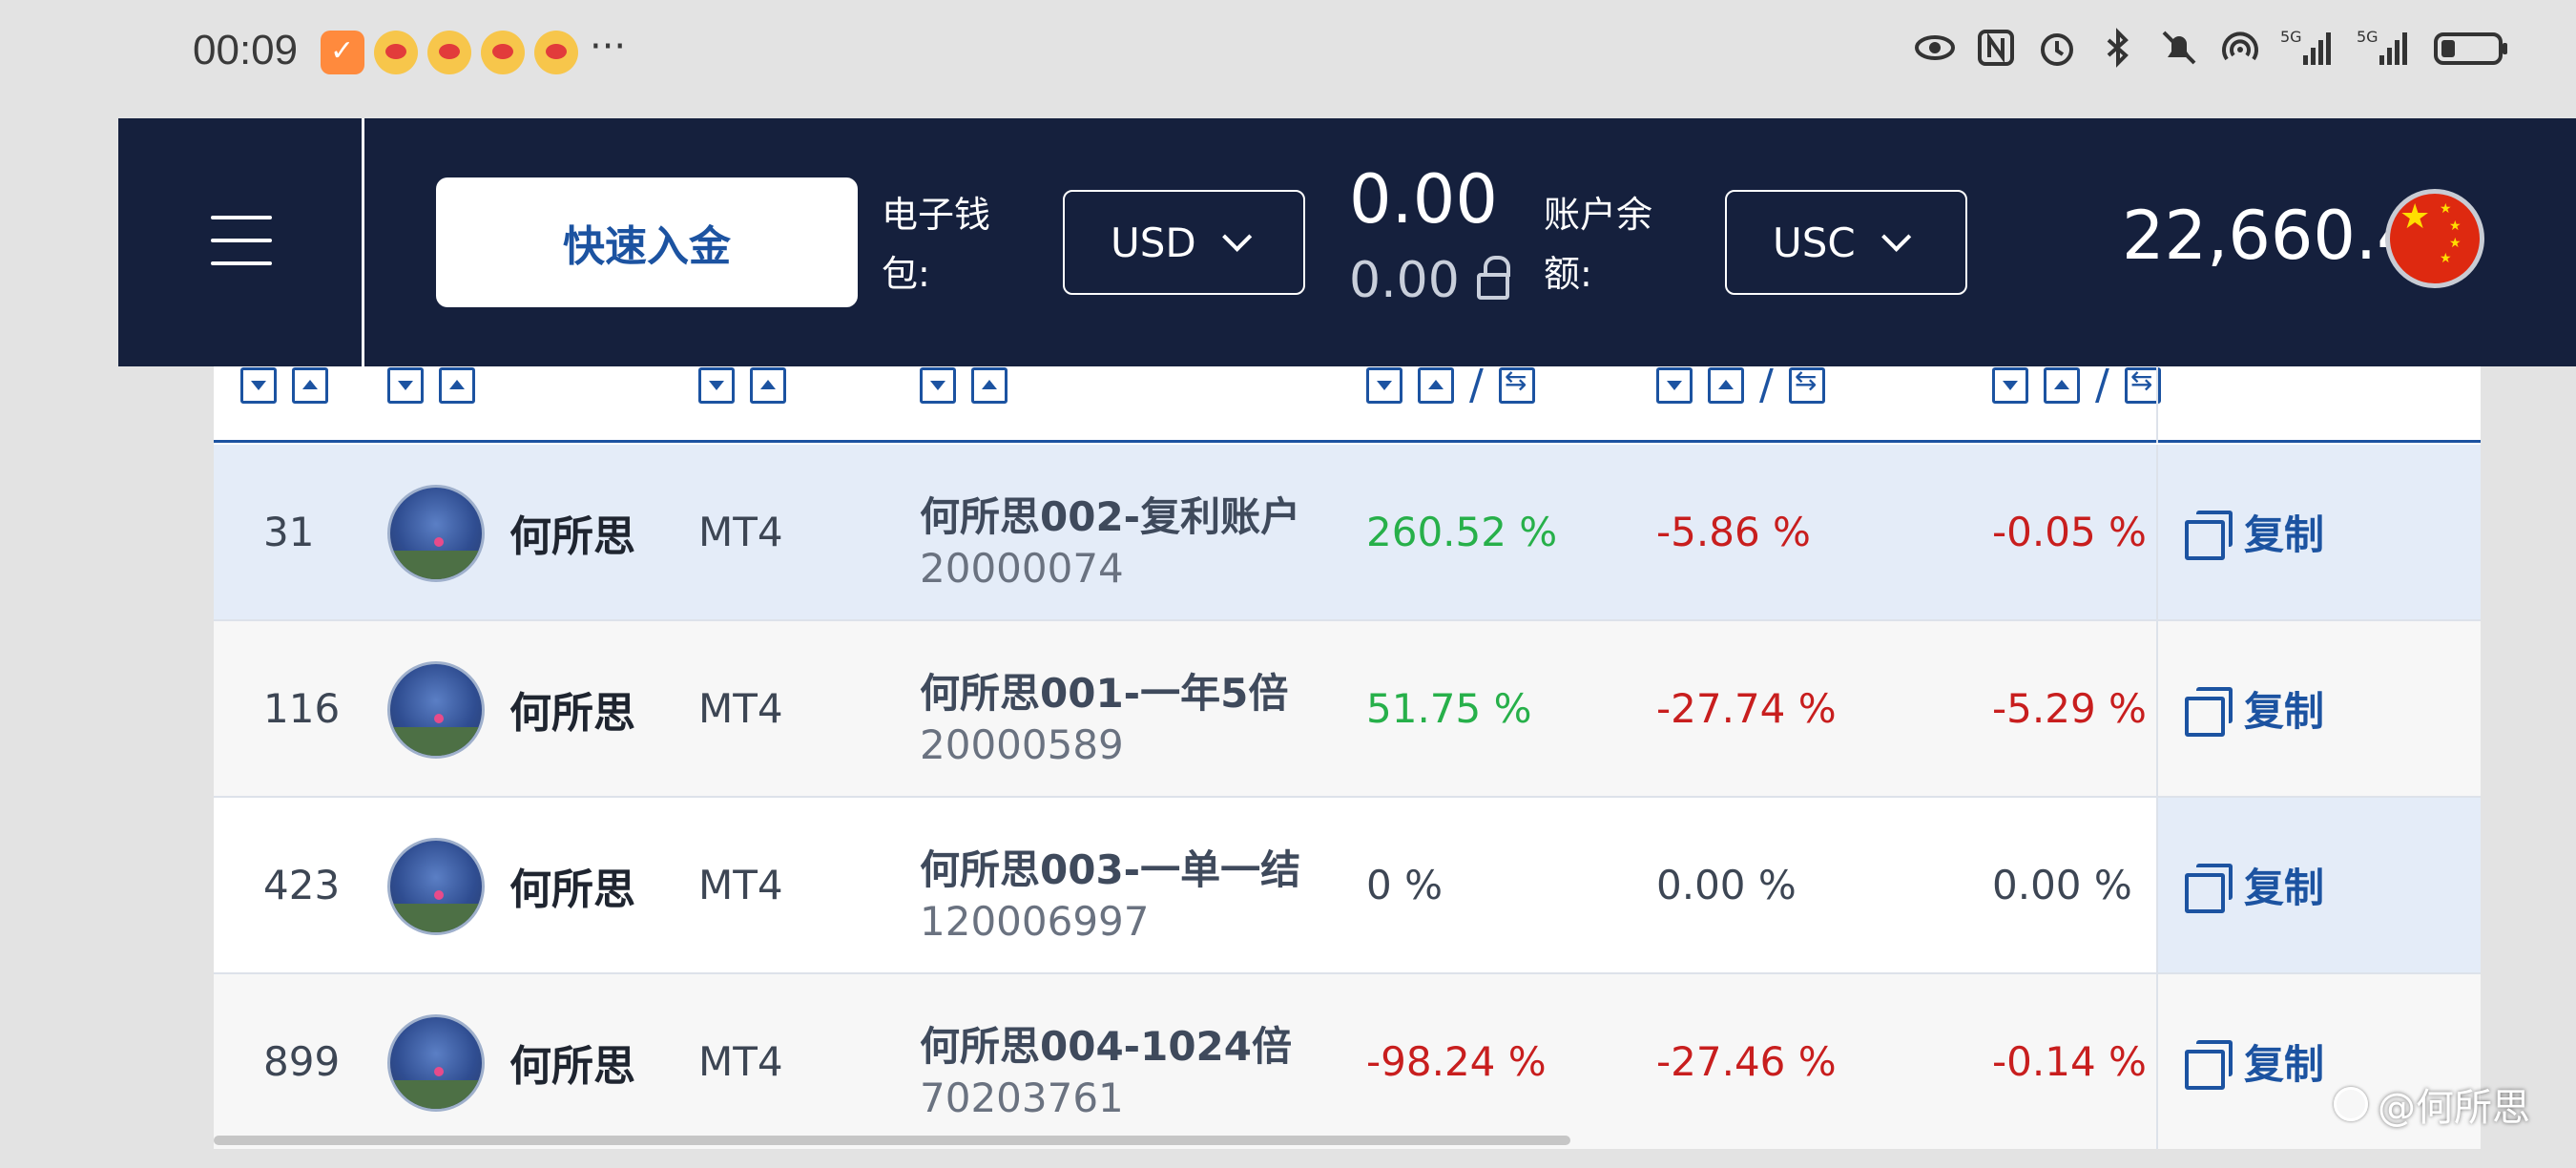 The image size is (2576, 1168). I want to click on balance-currency-select: USC, so click(1846, 243).